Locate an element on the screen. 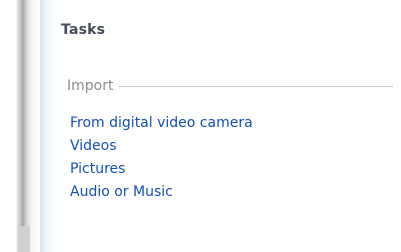  border-shade is located at coordinates (24, 239).